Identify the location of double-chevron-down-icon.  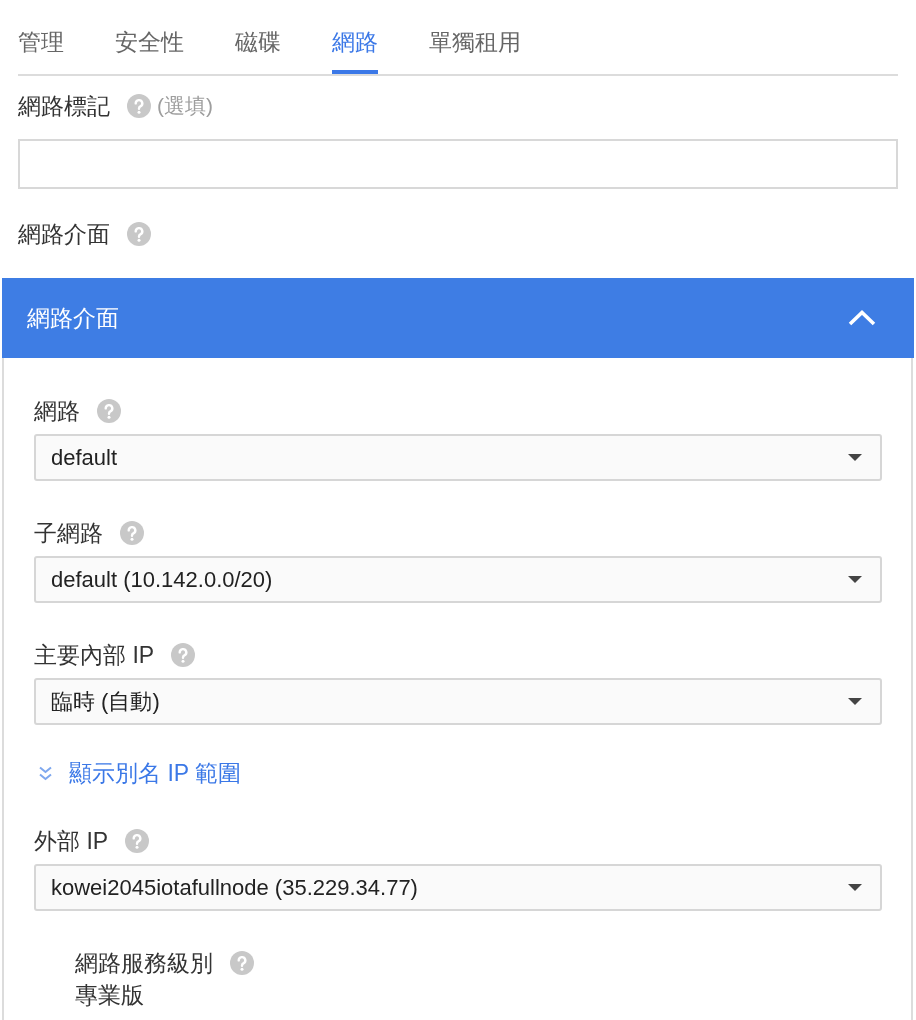
(45, 773).